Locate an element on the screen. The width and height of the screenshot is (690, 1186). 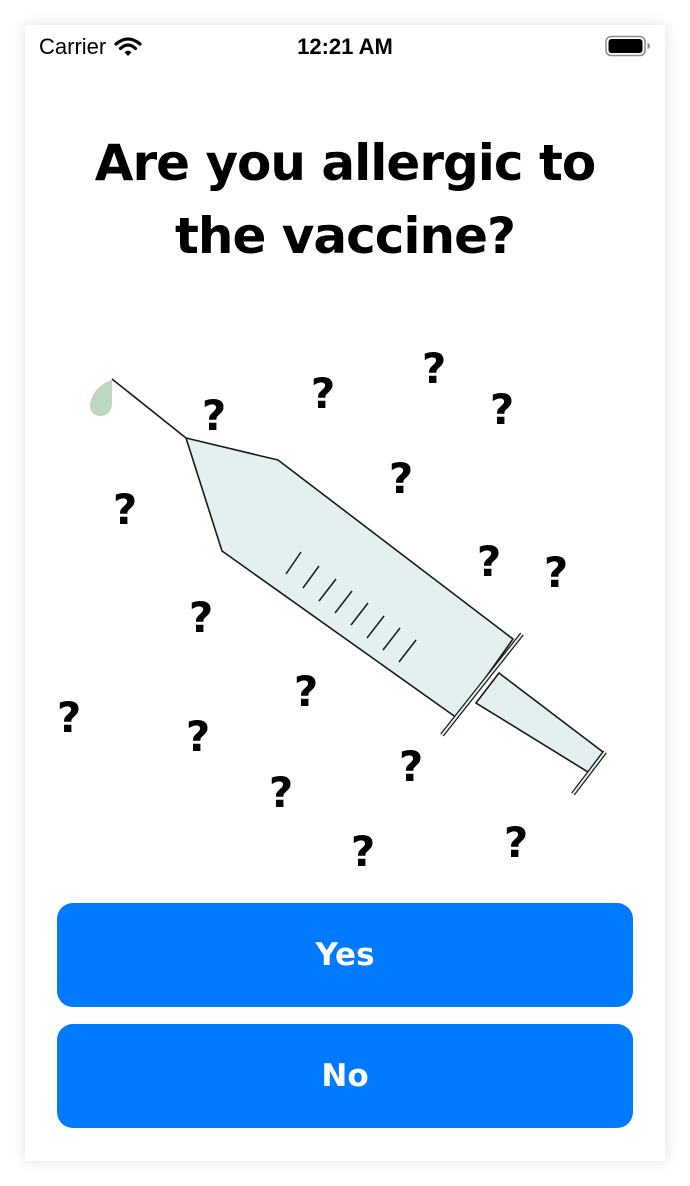
needle is located at coordinates (149, 408).